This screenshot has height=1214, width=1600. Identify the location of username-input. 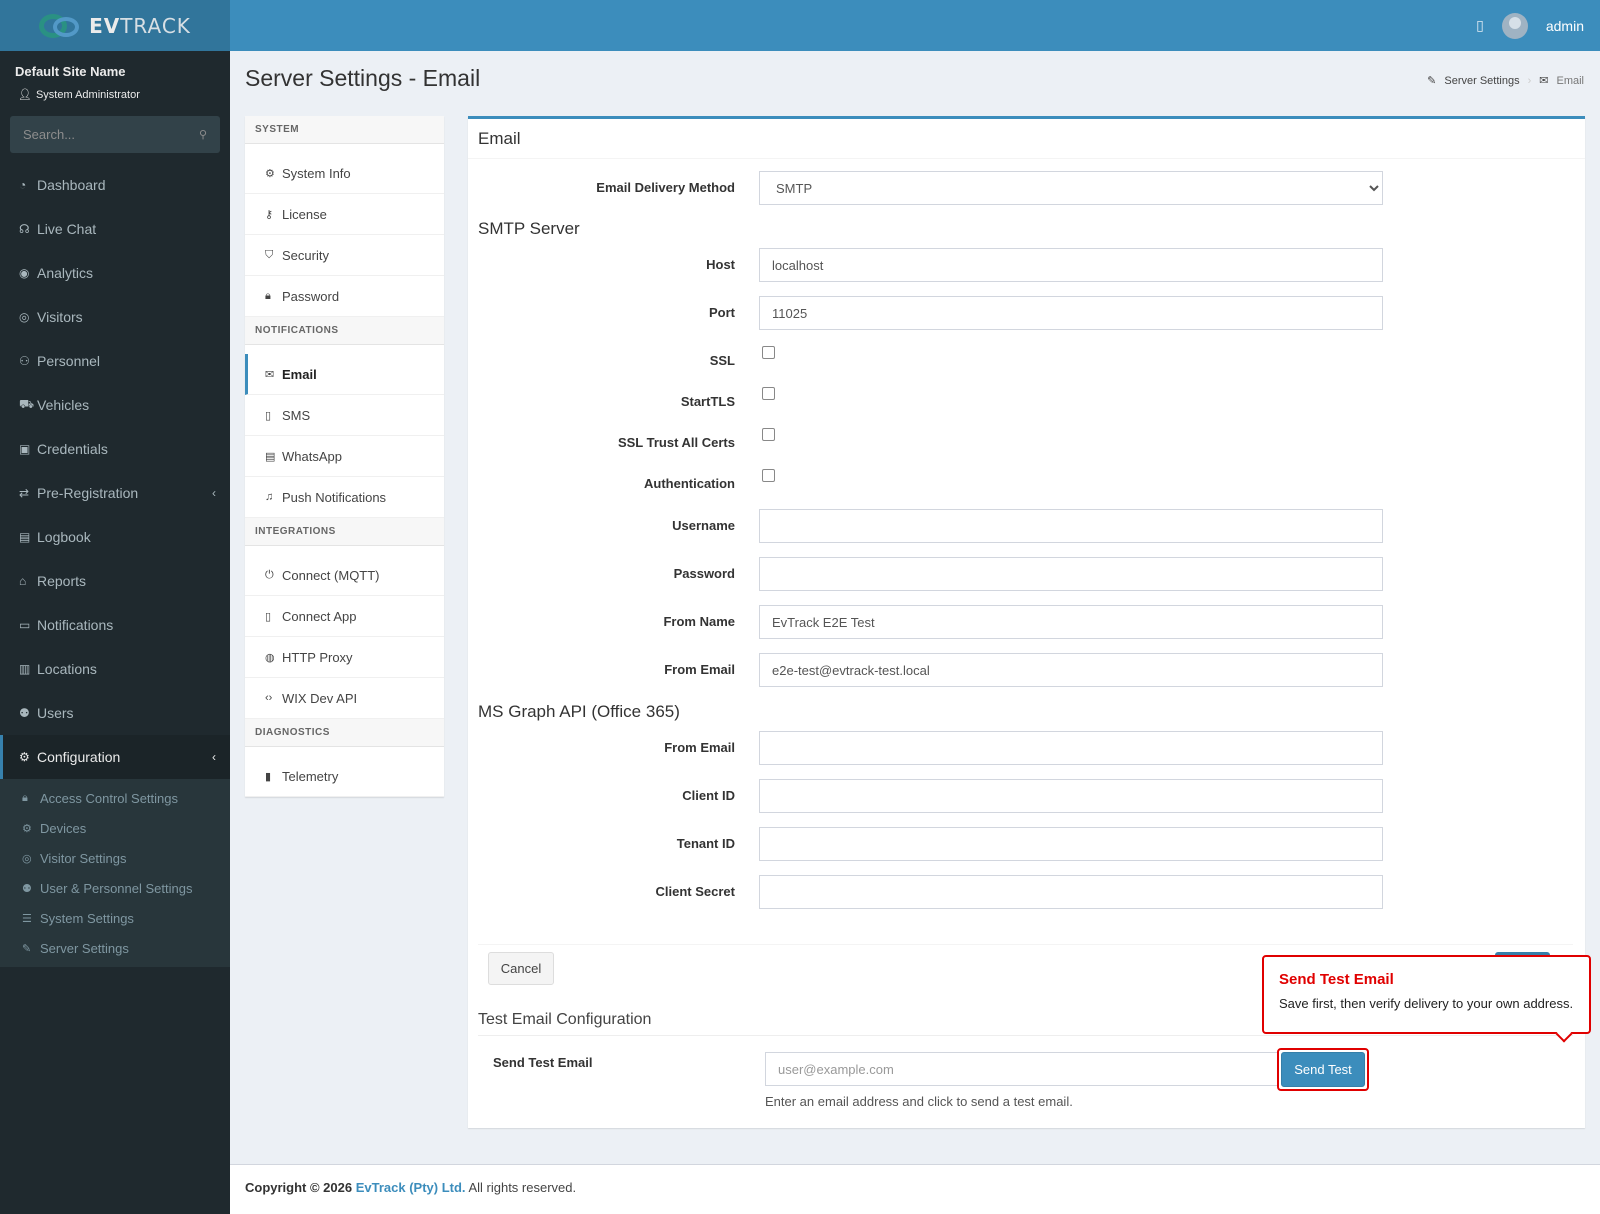
(1071, 526).